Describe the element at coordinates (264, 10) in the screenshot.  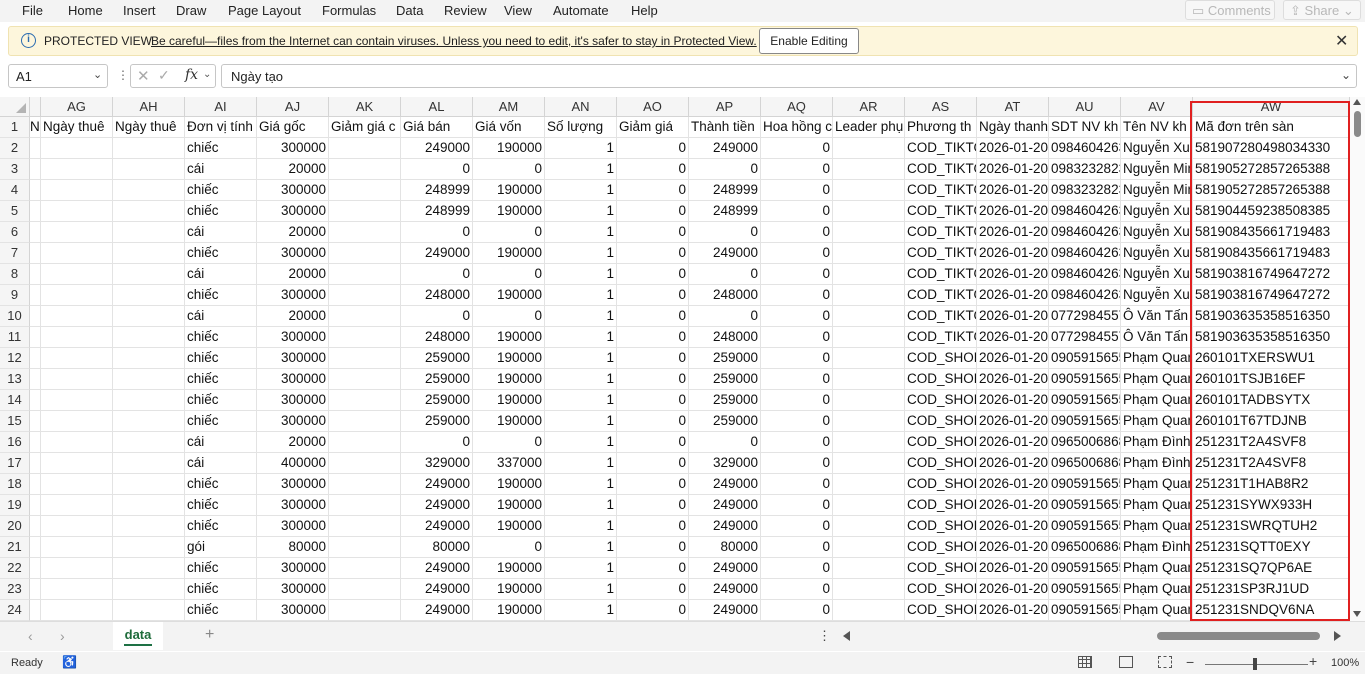
I see `menu-page-layout: Page Layout` at that location.